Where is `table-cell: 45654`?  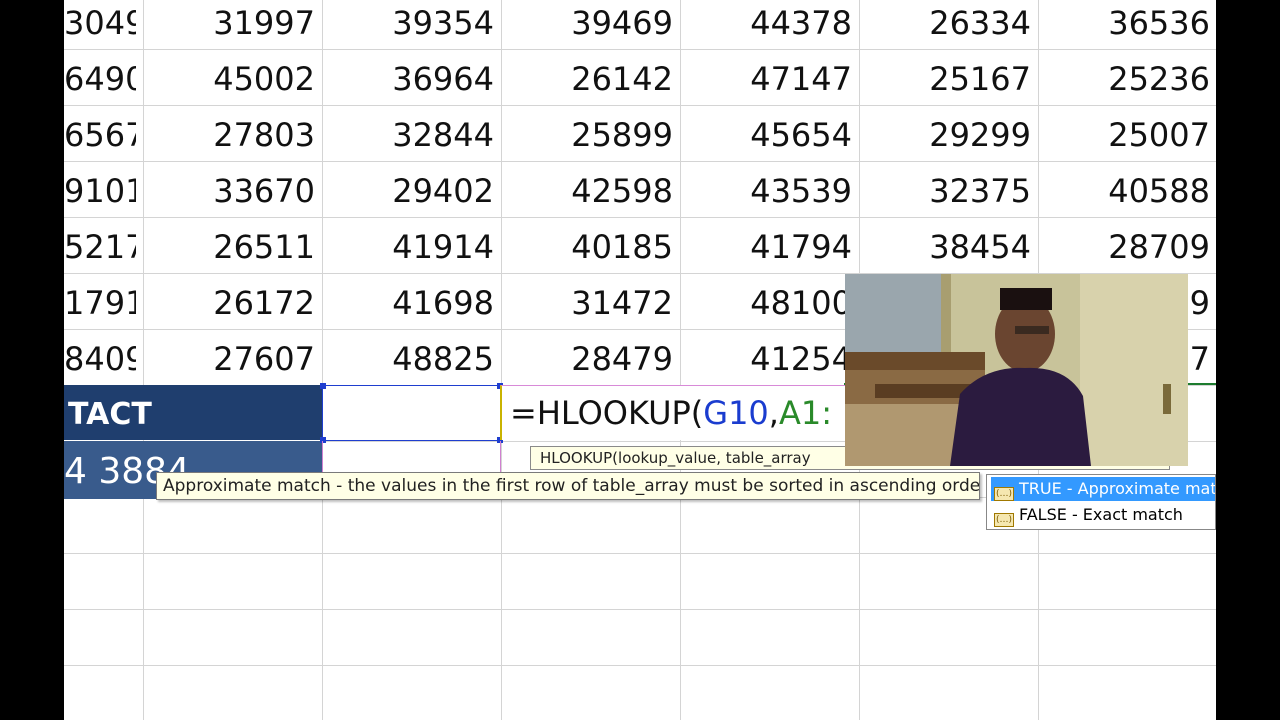 table-cell: 45654 is located at coordinates (766, 139).